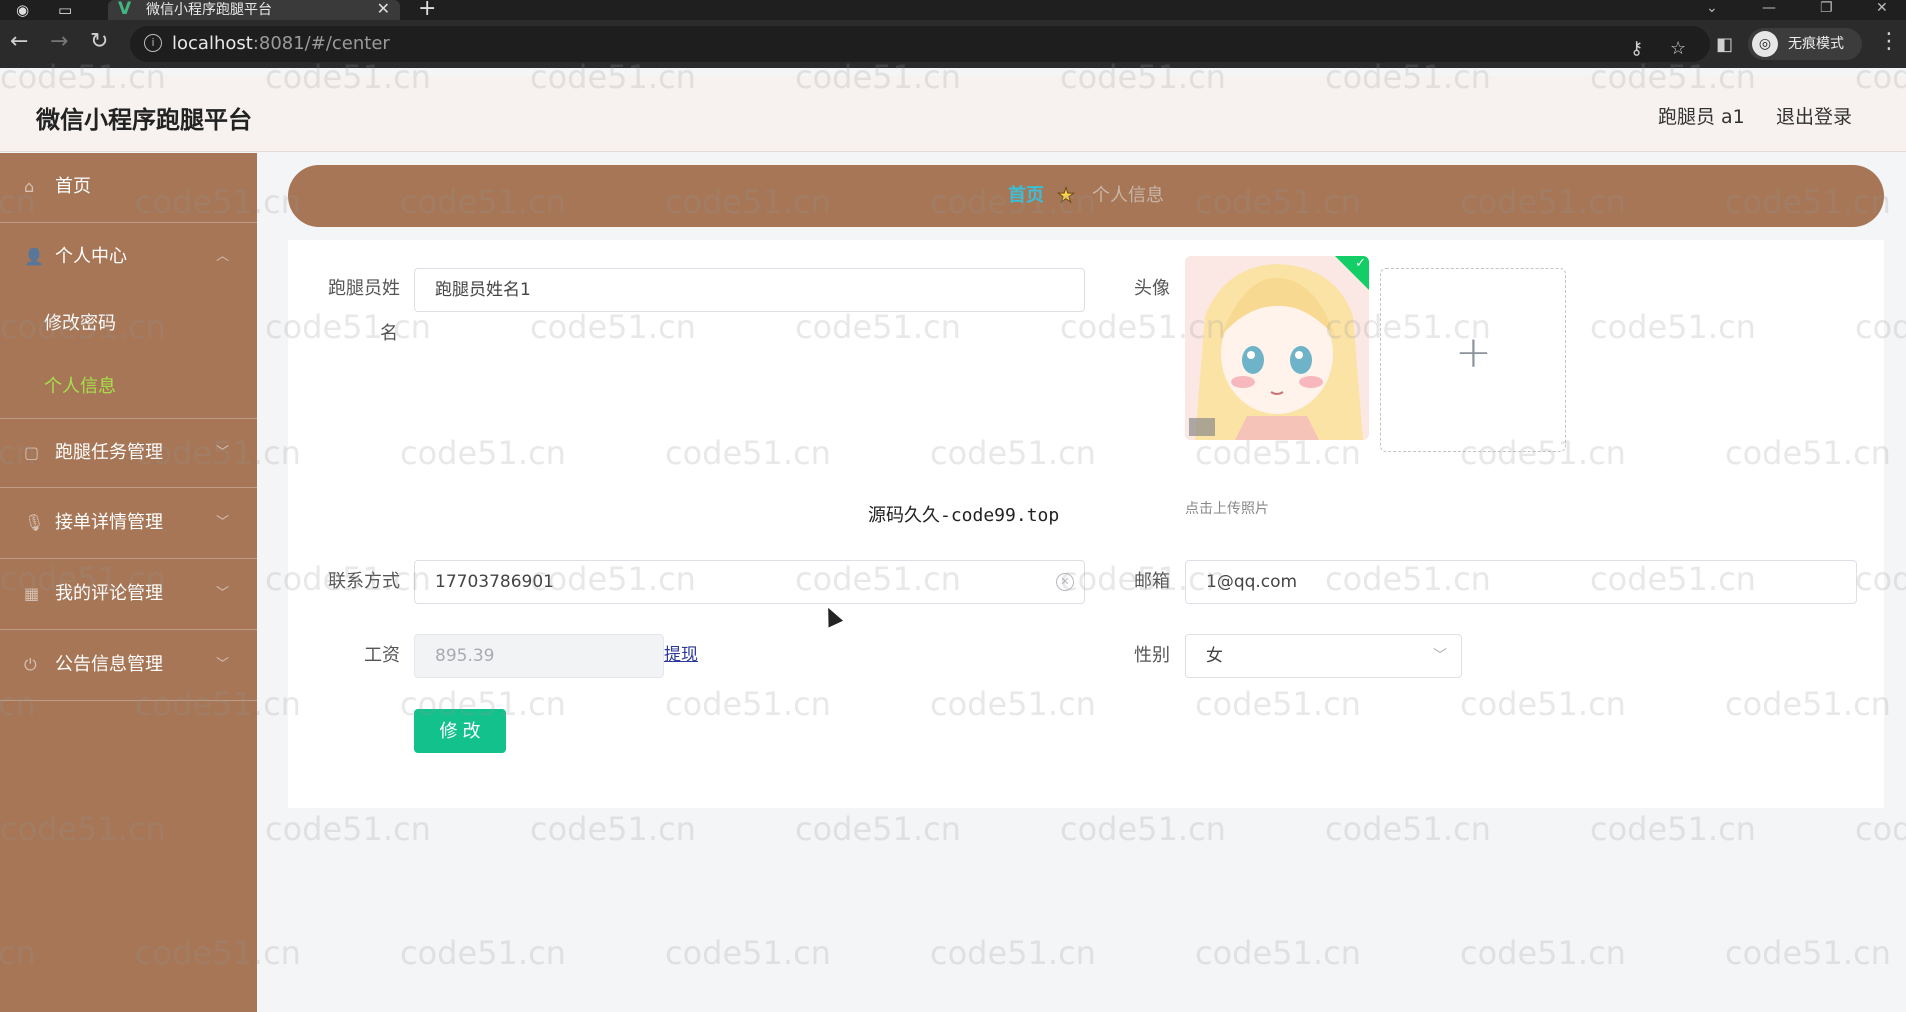 This screenshot has width=1906, height=1012. Describe the element at coordinates (1636, 49) in the screenshot. I see `key-icon: ⚷` at that location.